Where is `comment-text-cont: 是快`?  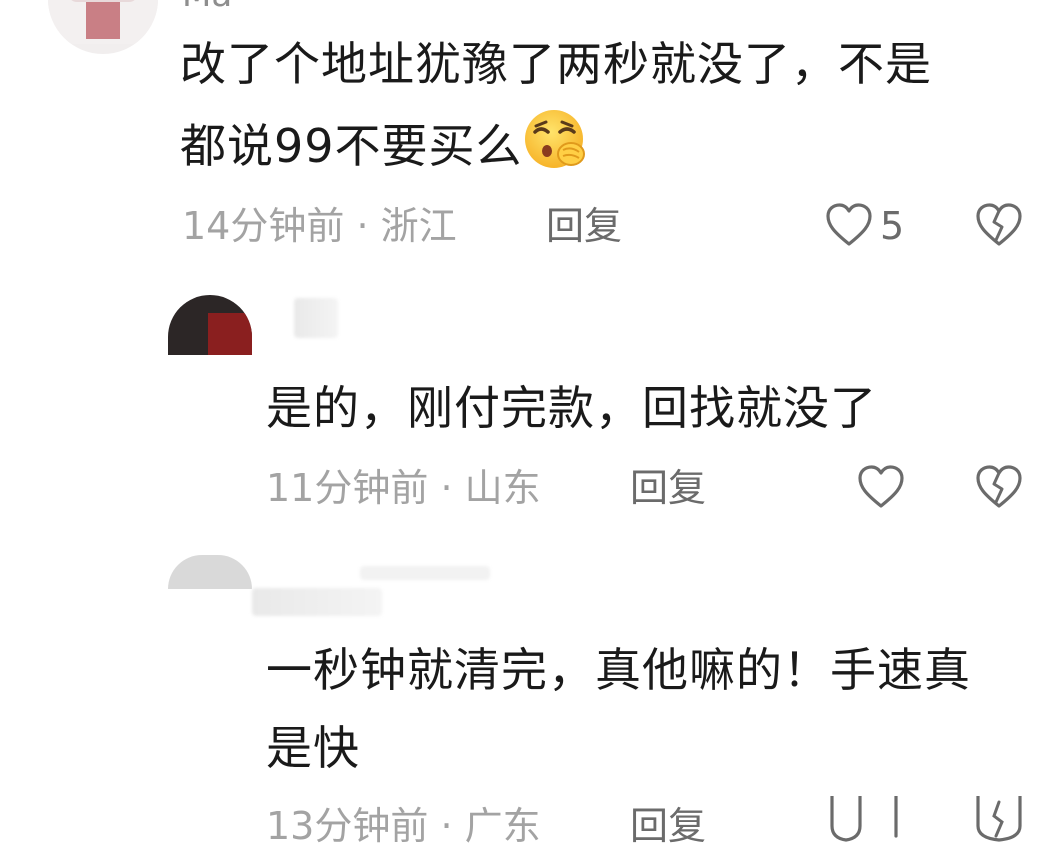 comment-text-cont: 是快 is located at coordinates (313, 748).